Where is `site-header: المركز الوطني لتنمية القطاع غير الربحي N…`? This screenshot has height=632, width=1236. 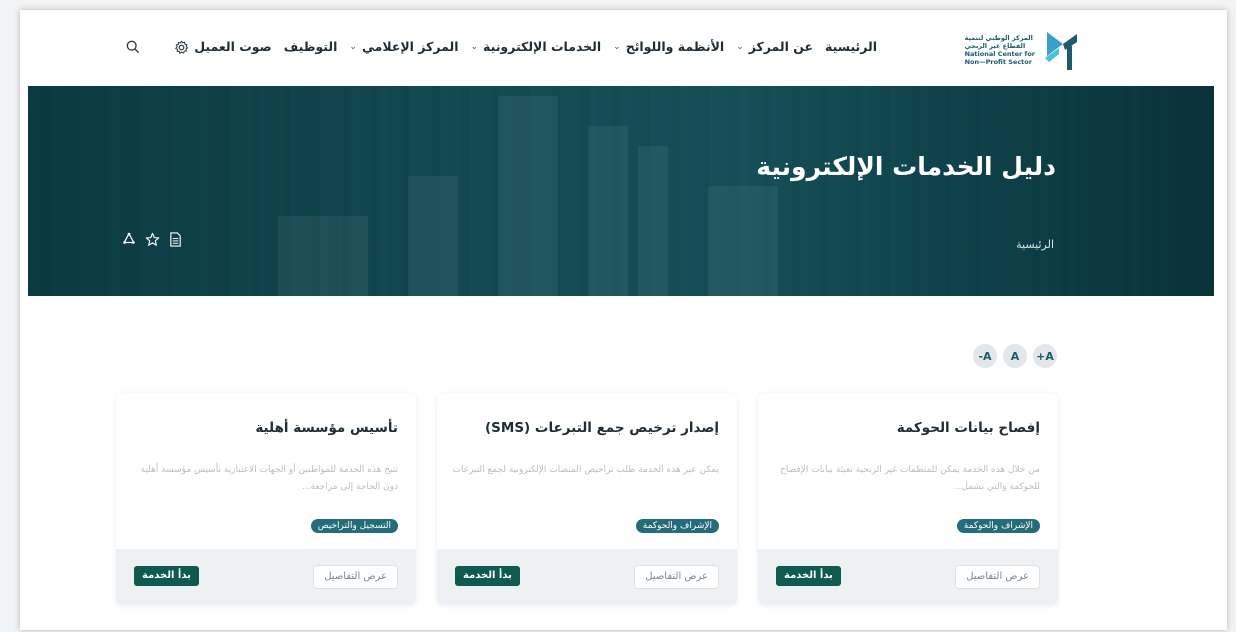 site-header: المركز الوطني لتنمية القطاع غير الربحي N… is located at coordinates (623, 48).